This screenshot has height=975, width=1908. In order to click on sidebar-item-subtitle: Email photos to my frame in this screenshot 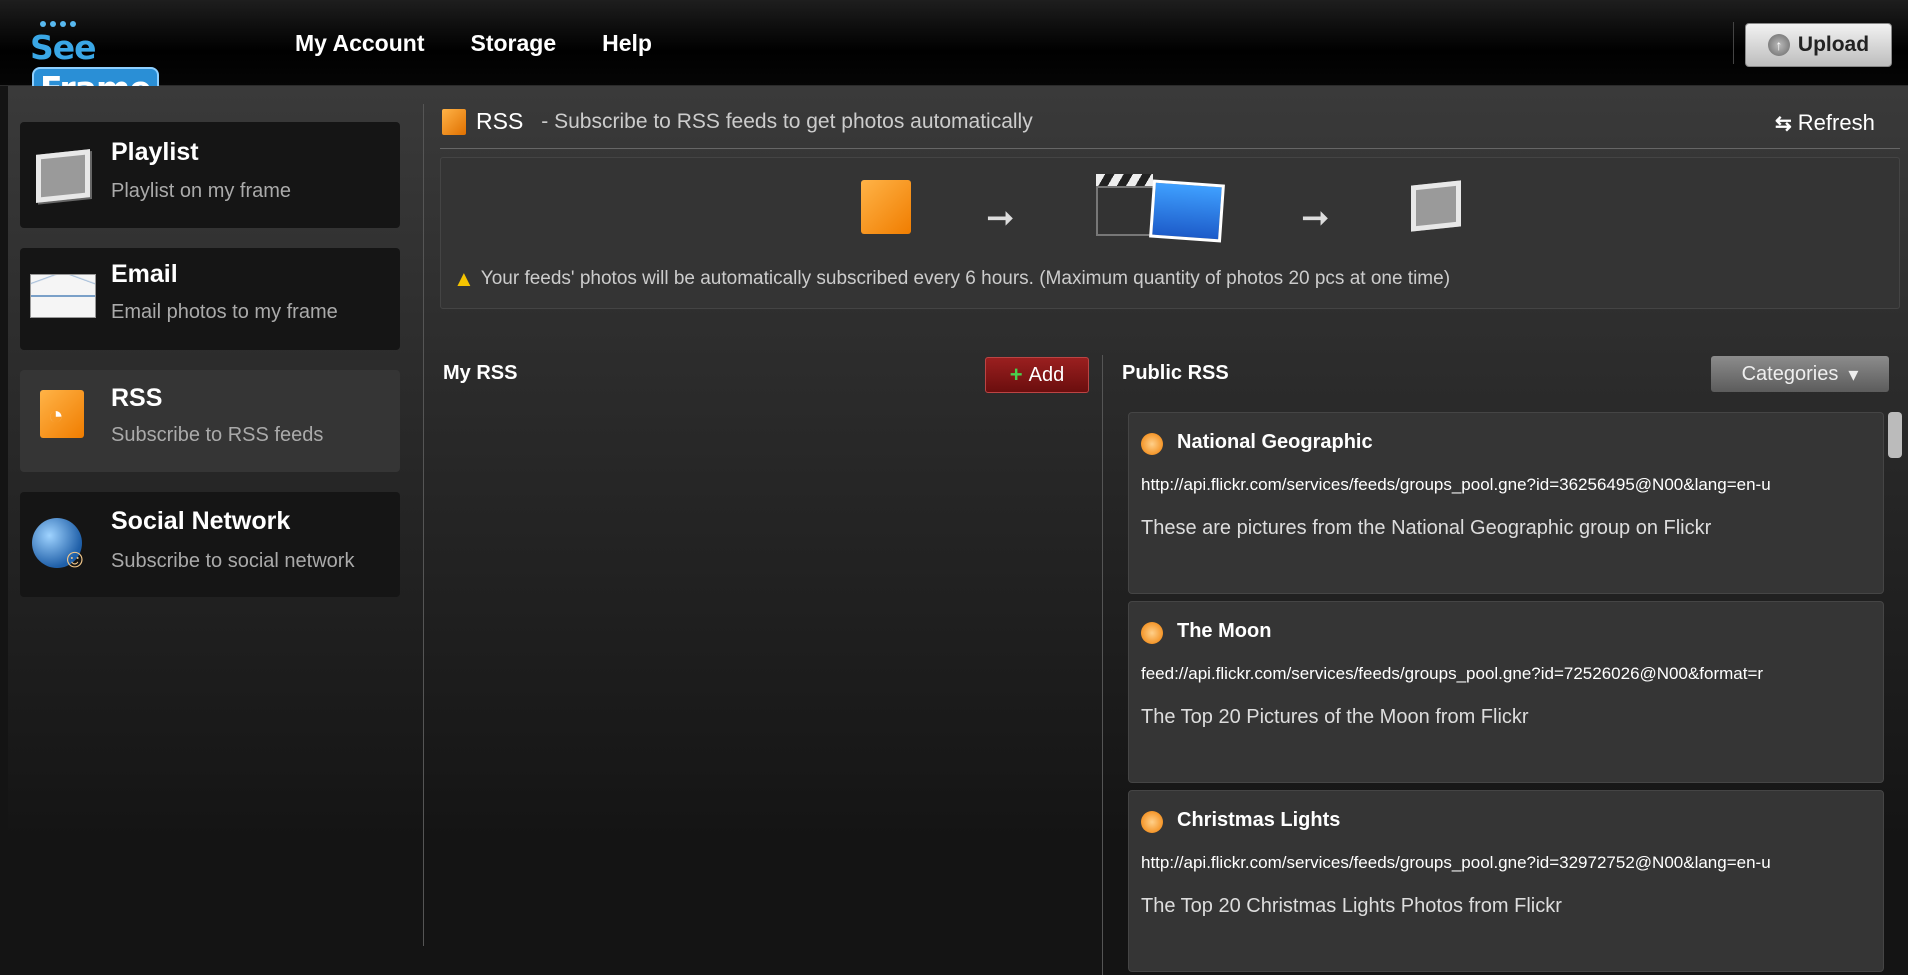, I will do `click(224, 312)`.